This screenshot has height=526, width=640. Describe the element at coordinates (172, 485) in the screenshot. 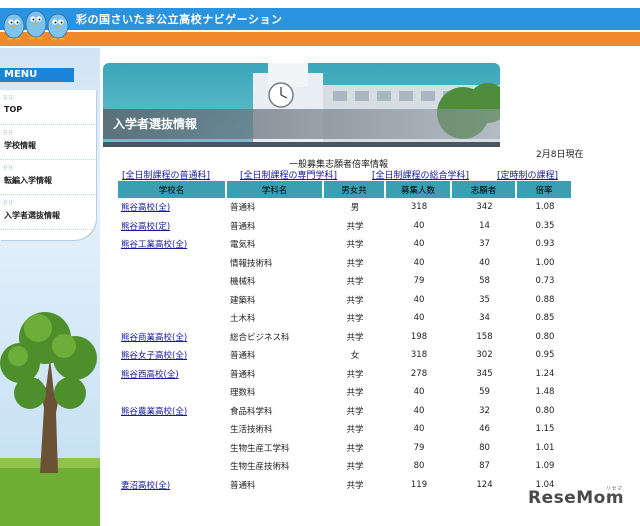

I see `school-cell: 妻沼高校(全)` at that location.